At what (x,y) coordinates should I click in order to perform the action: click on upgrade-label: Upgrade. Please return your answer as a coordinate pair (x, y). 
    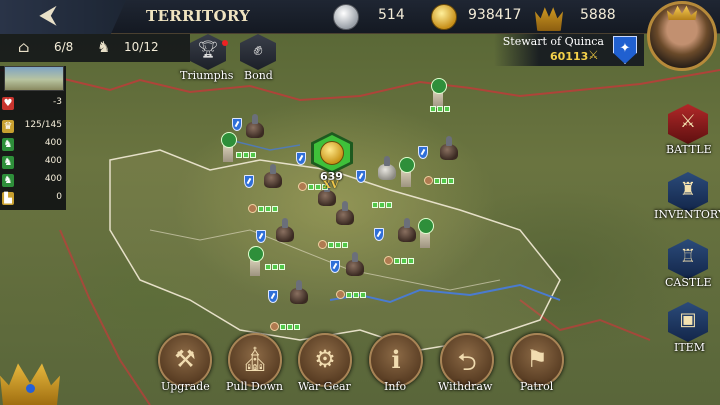
    Looking at the image, I should click on (185, 386).